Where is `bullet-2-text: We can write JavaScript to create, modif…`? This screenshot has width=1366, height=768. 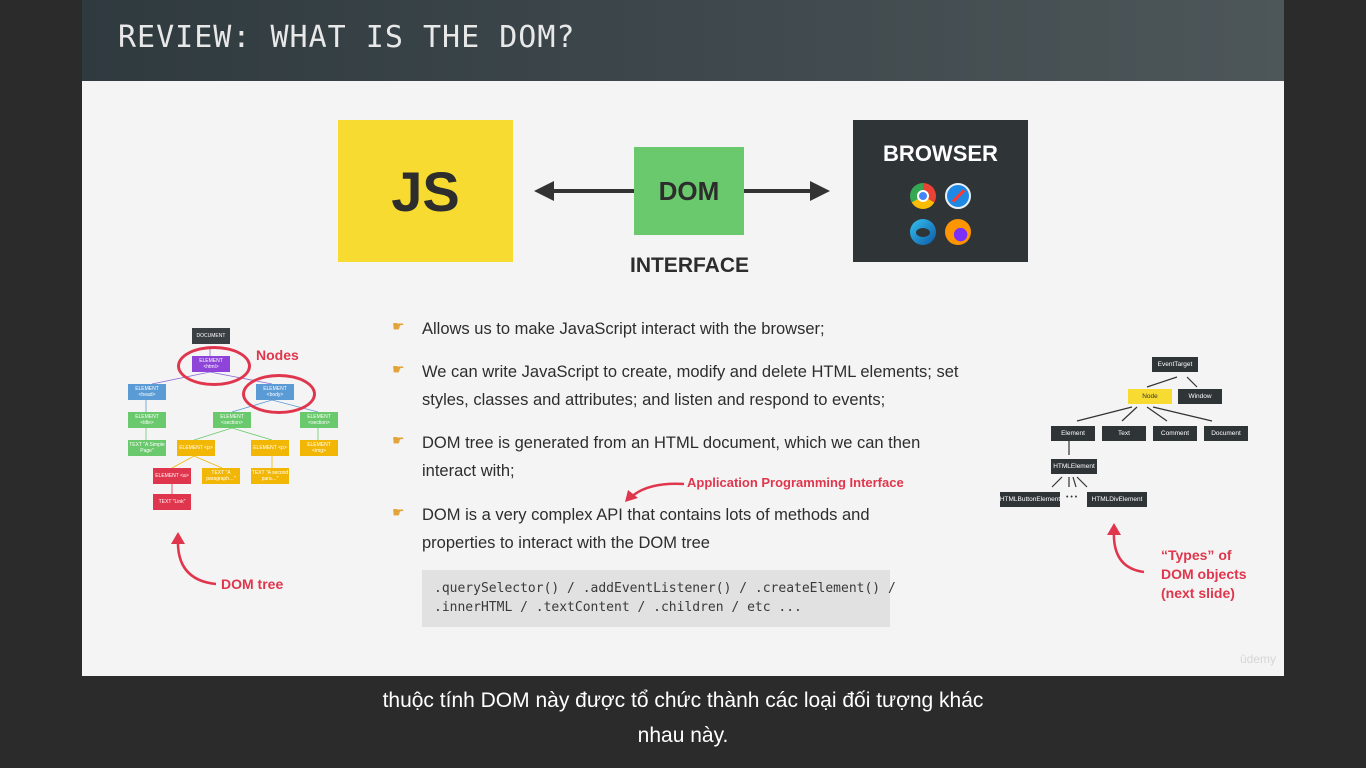 bullet-2-text: We can write JavaScript to create, modif… is located at coordinates (690, 386).